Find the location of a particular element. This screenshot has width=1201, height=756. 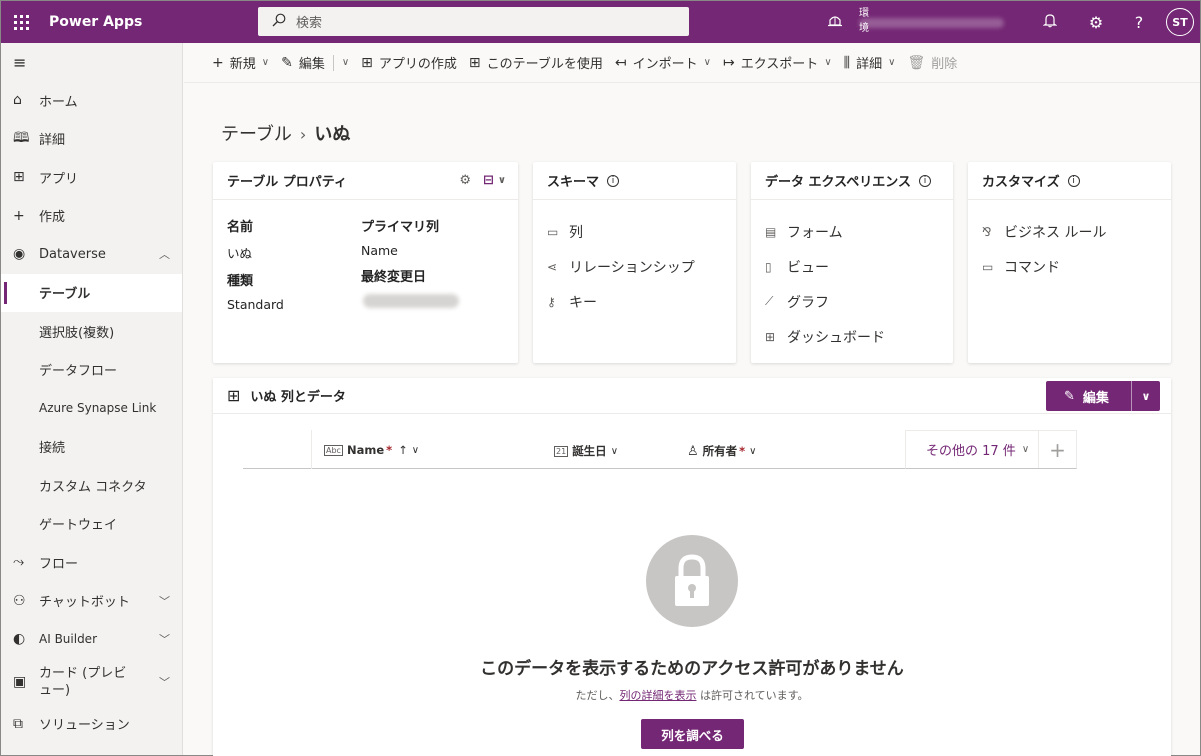

edit-data-dropdown: ∨ is located at coordinates (1146, 396).